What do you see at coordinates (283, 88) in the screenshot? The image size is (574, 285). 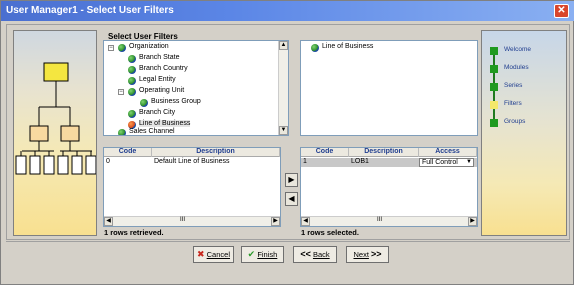 I see `tree-vertical-scrollbar: ▲ ▼` at bounding box center [283, 88].